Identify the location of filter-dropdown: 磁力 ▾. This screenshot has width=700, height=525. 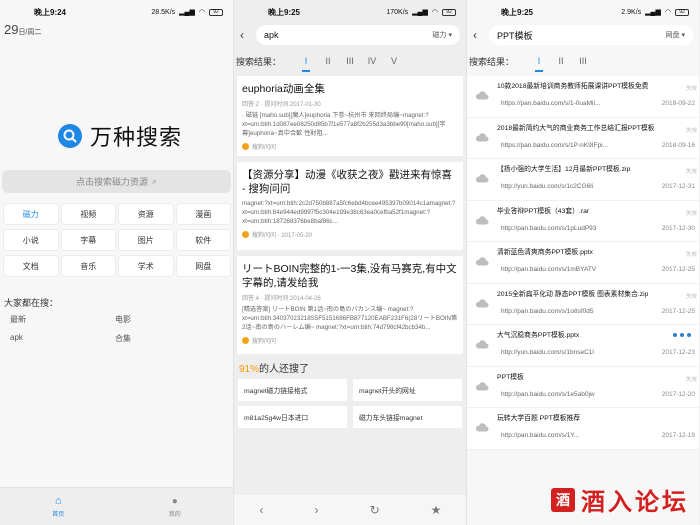
(442, 35).